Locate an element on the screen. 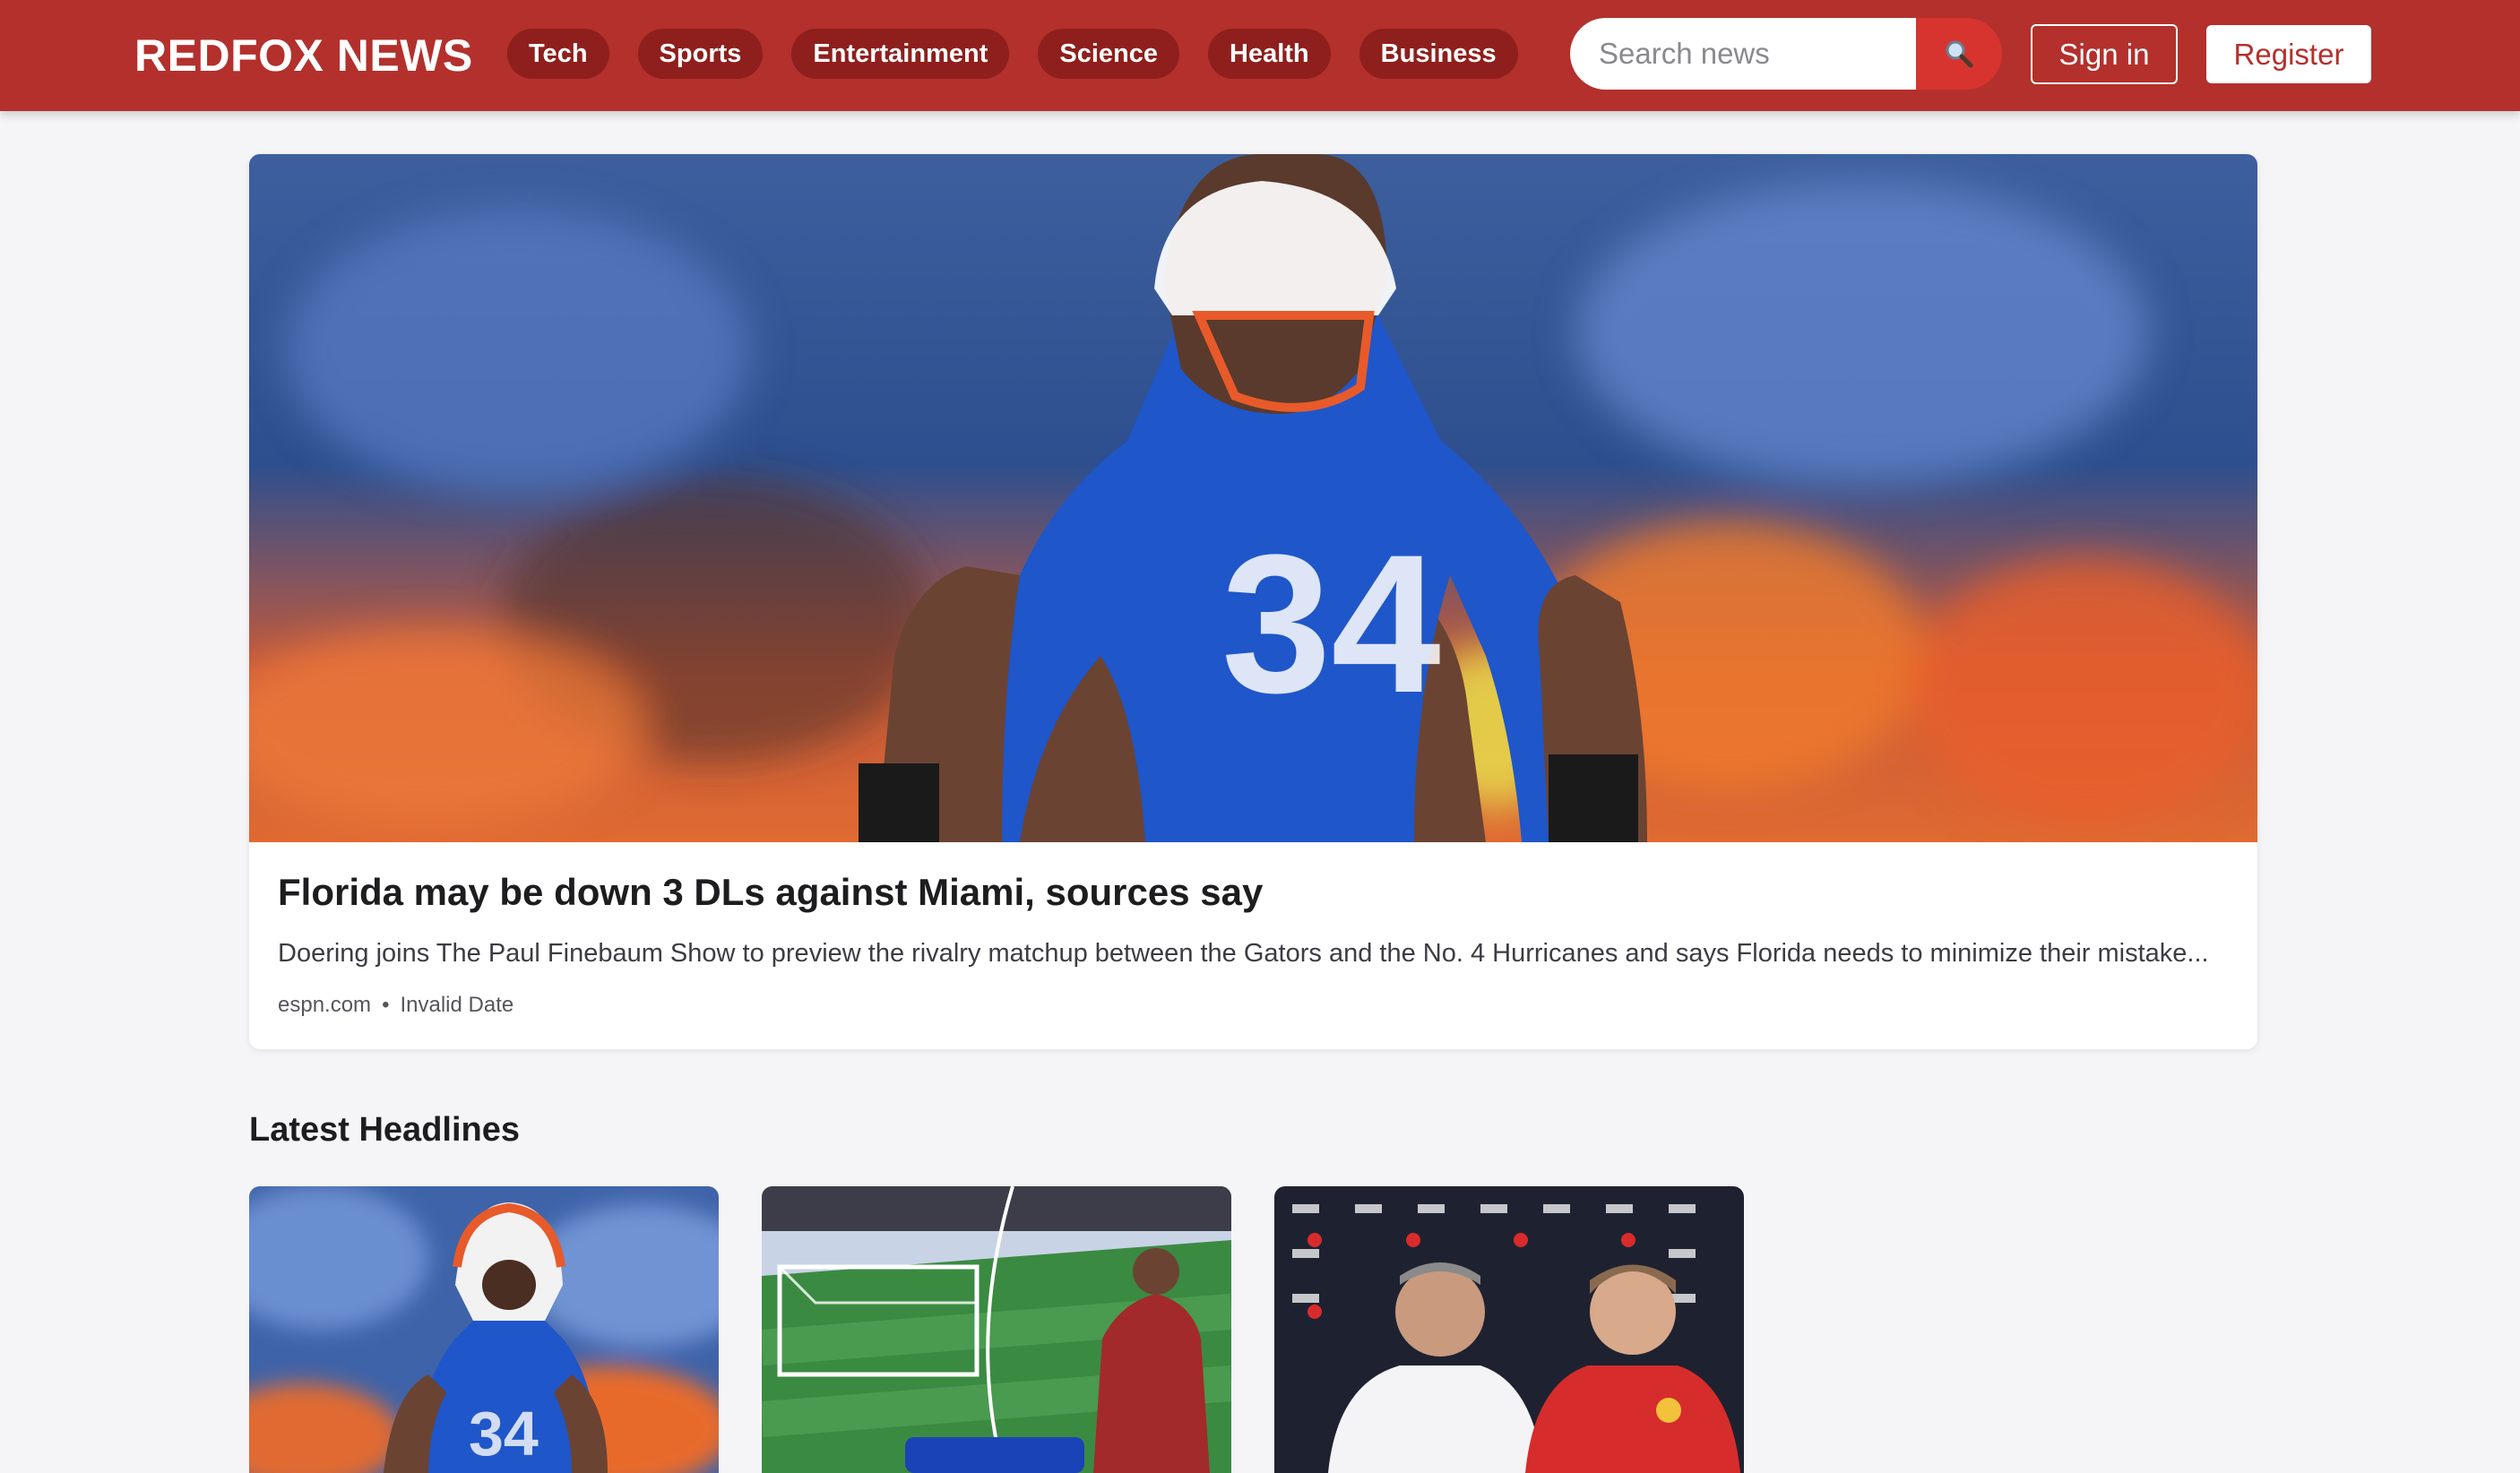  brand-logo: REDFOX NEWS is located at coordinates (303, 55).